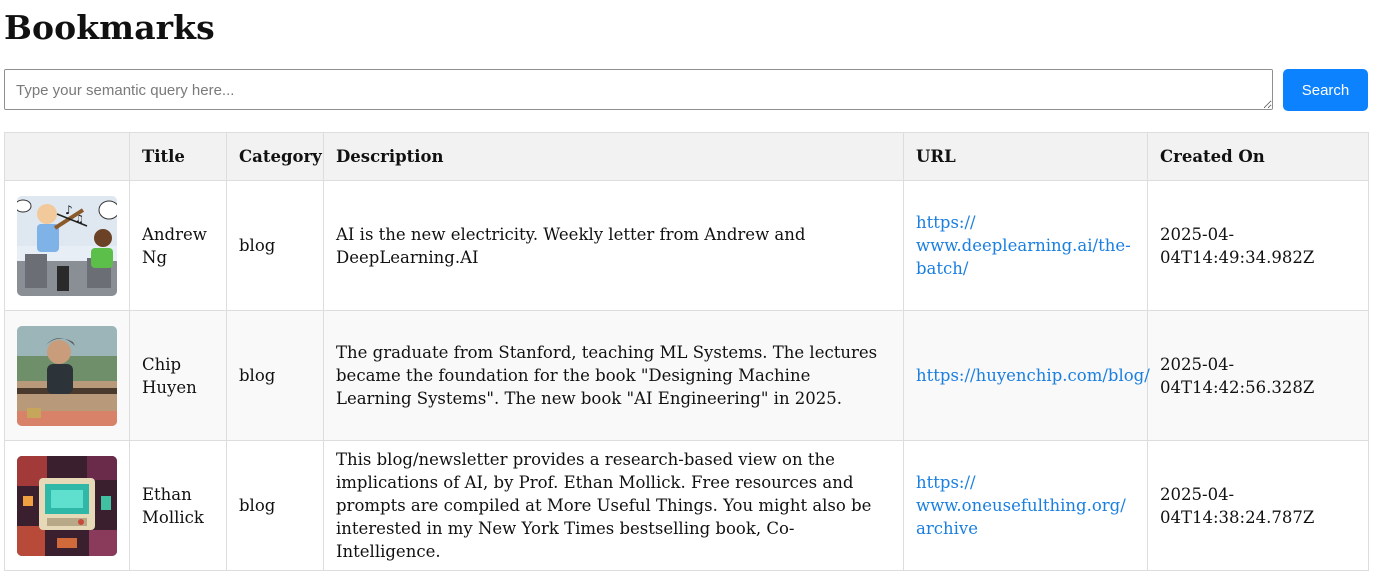 This screenshot has height=588, width=1376. I want to click on column-header-title: Title, so click(178, 156).